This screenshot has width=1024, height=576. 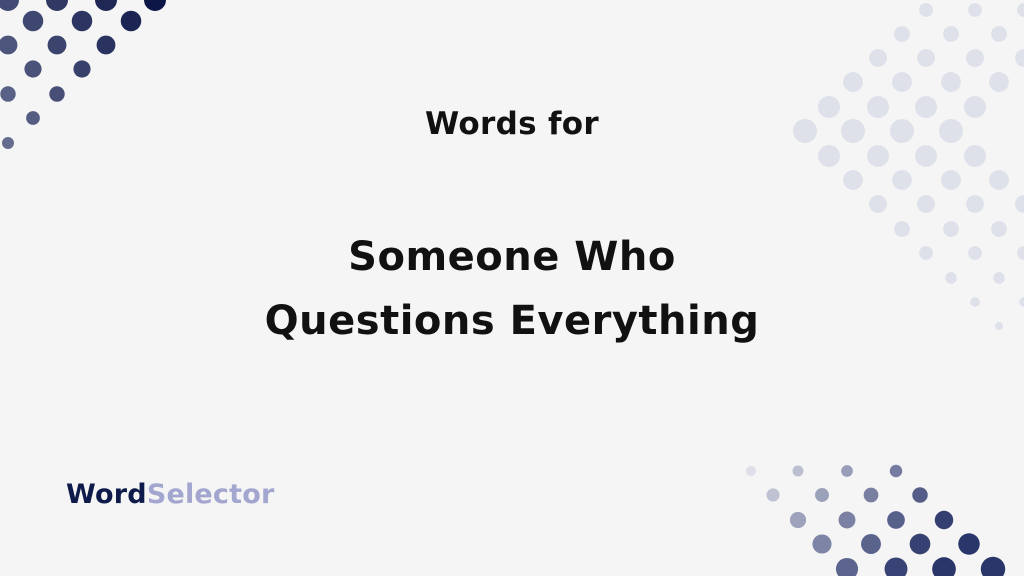 I want to click on brand-logo-selector: Selector, so click(x=210, y=494).